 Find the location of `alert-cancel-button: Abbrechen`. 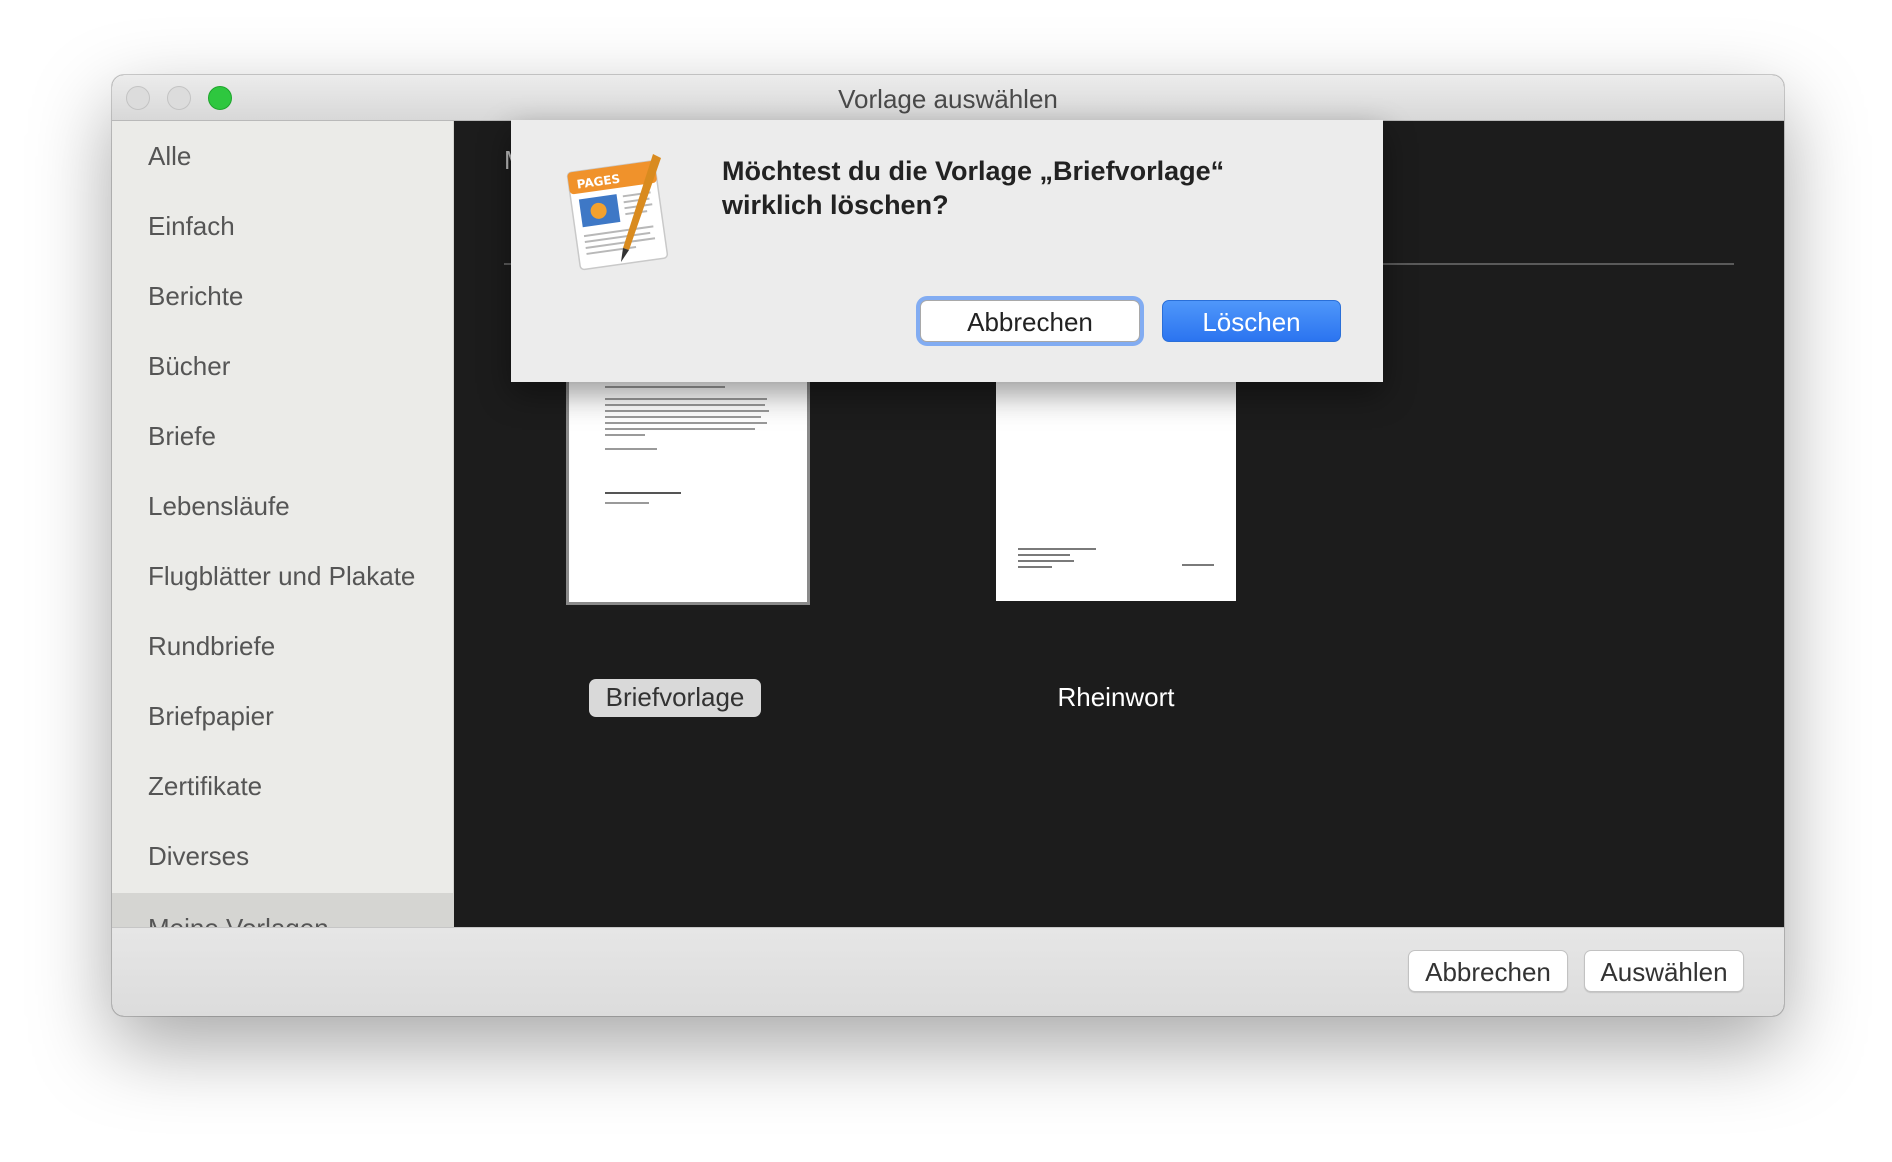

alert-cancel-button: Abbrechen is located at coordinates (1030, 321).